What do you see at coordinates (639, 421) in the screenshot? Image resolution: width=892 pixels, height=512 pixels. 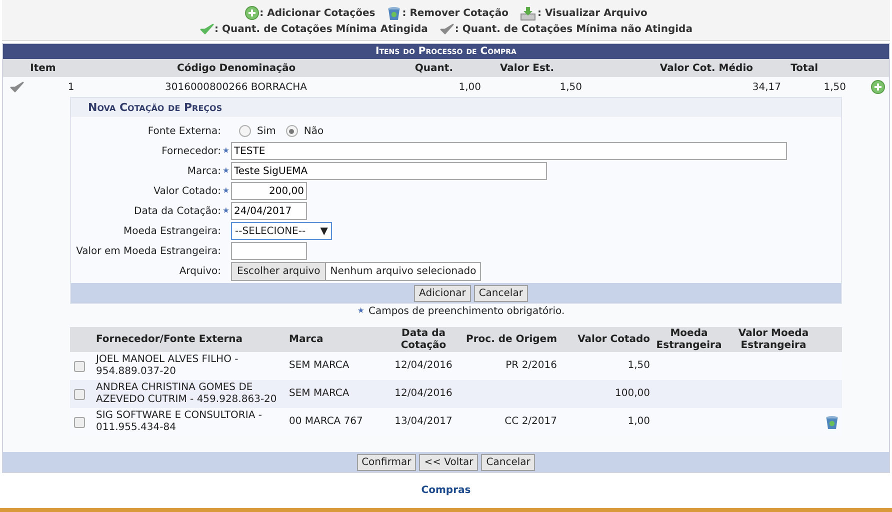 I see `table-cell: 1,00` at bounding box center [639, 421].